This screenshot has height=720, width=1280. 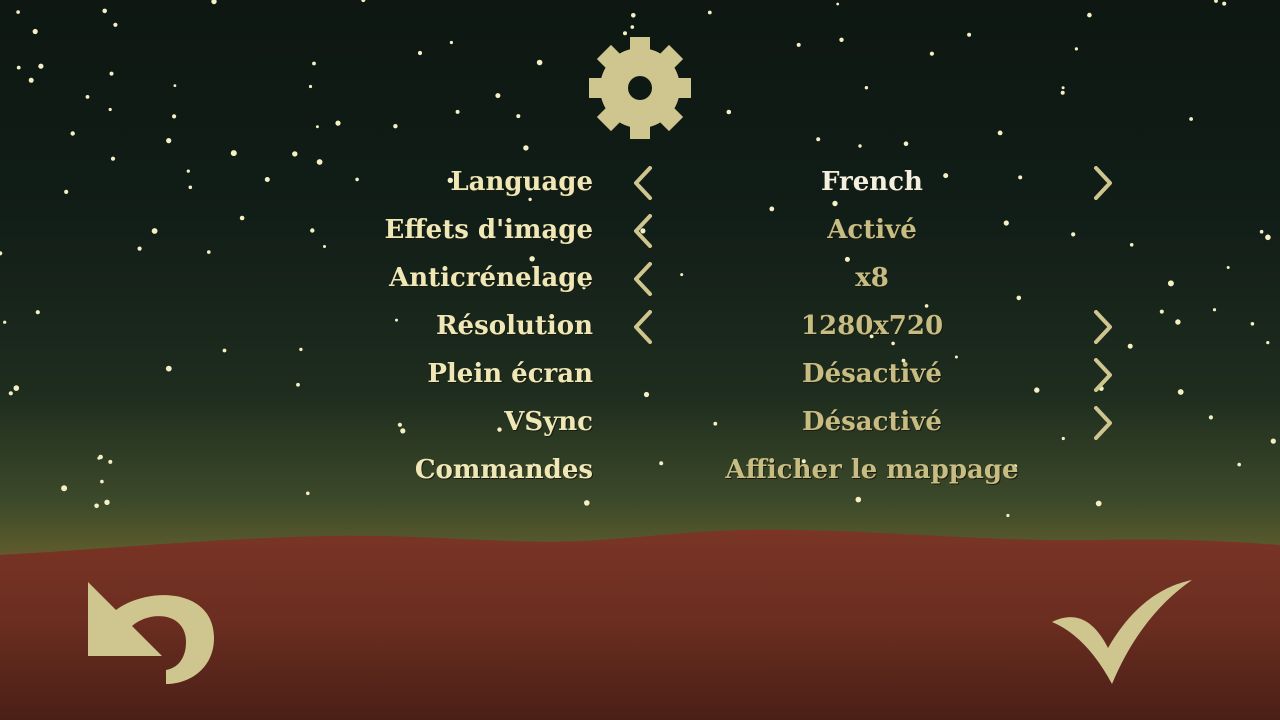 I want to click on back-button, so click(x=152, y=632).